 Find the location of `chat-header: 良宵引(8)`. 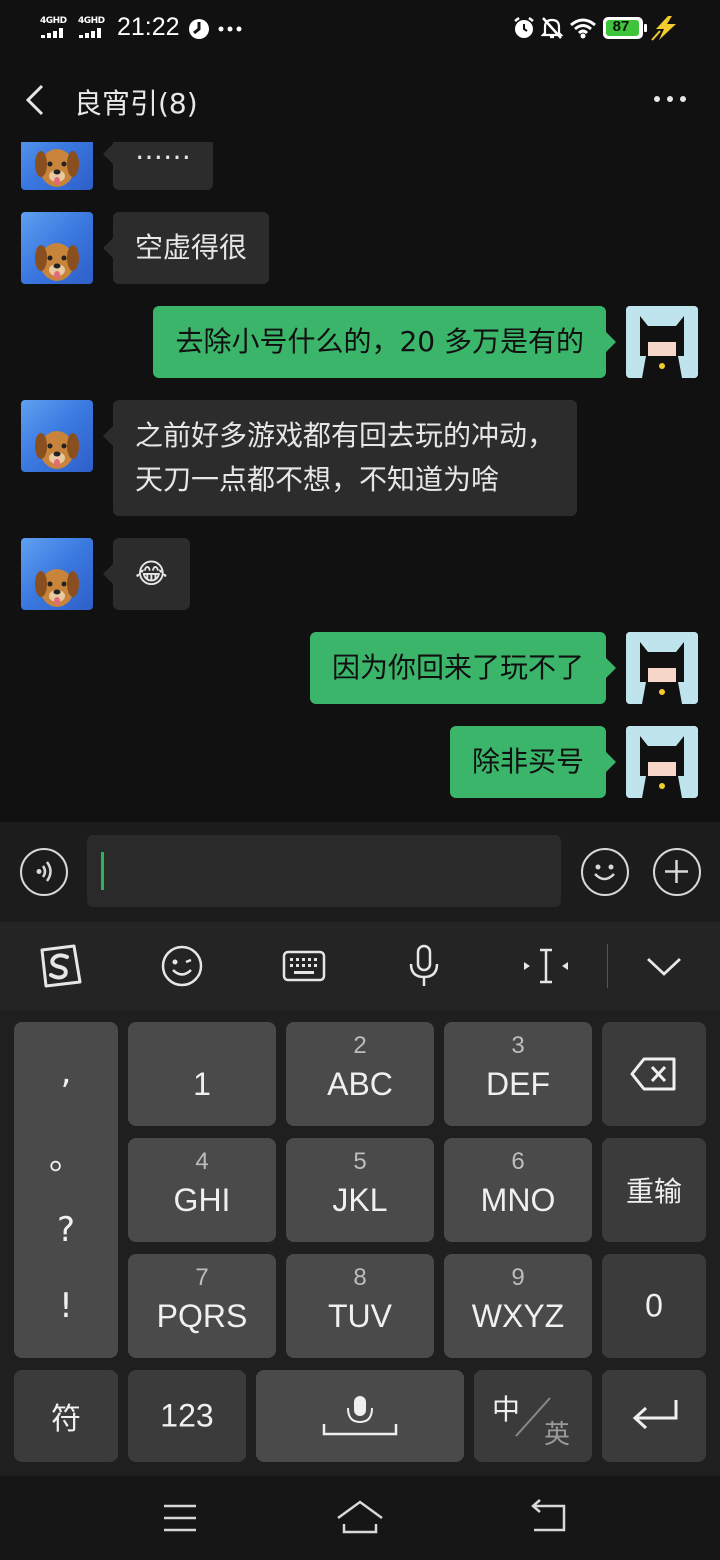

chat-header: 良宵引(8) is located at coordinates (360, 99).